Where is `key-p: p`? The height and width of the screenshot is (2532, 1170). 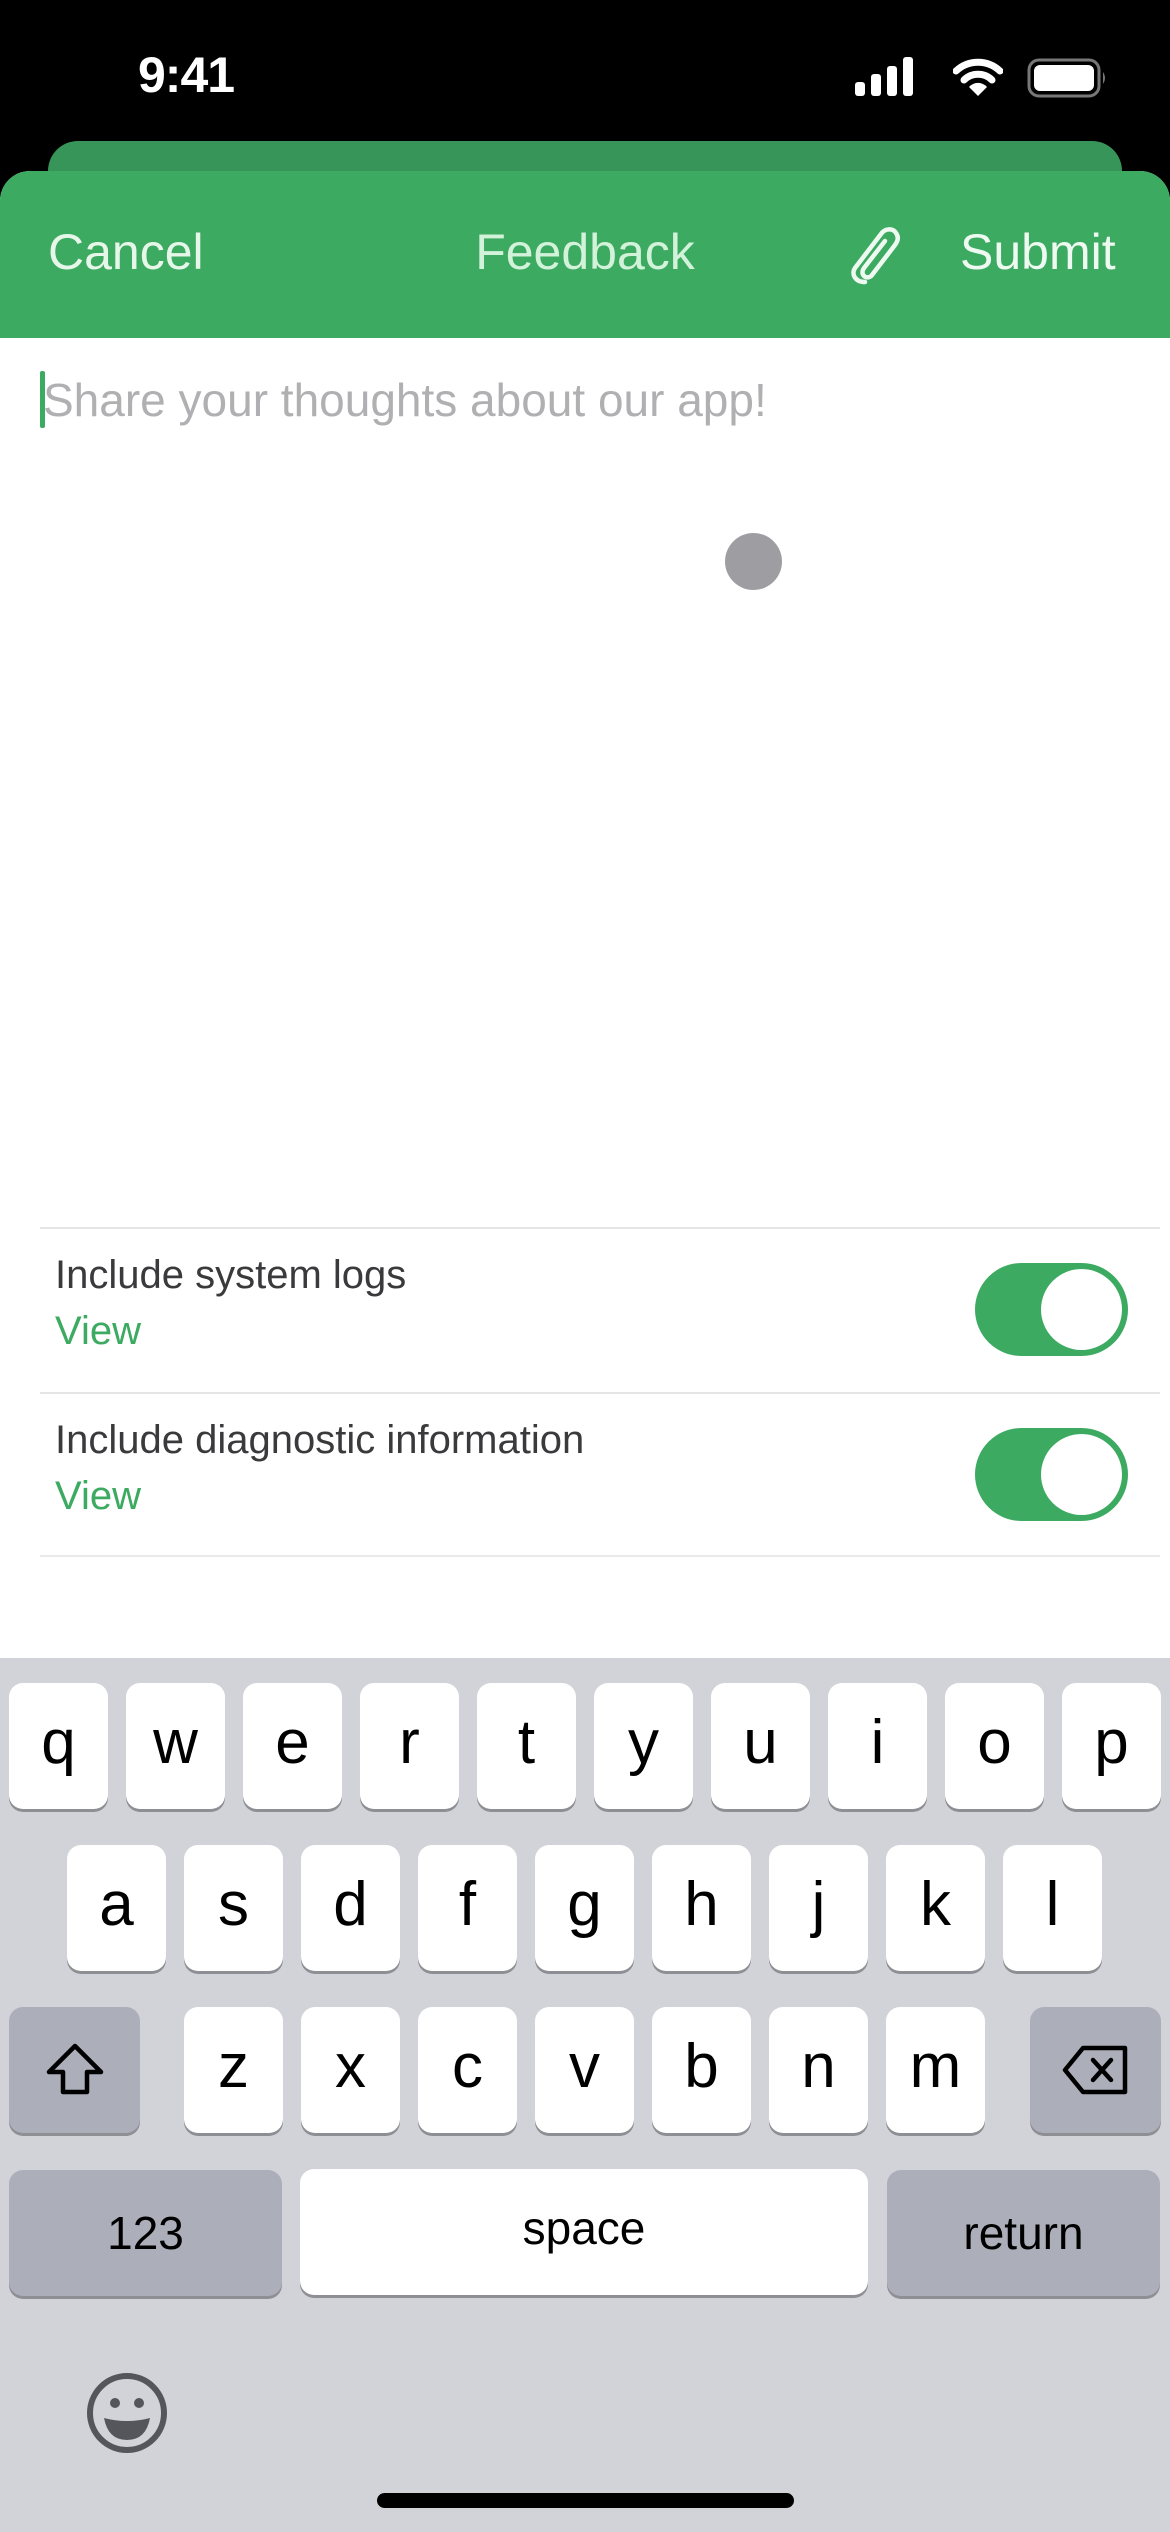
key-p: p is located at coordinates (1111, 1746).